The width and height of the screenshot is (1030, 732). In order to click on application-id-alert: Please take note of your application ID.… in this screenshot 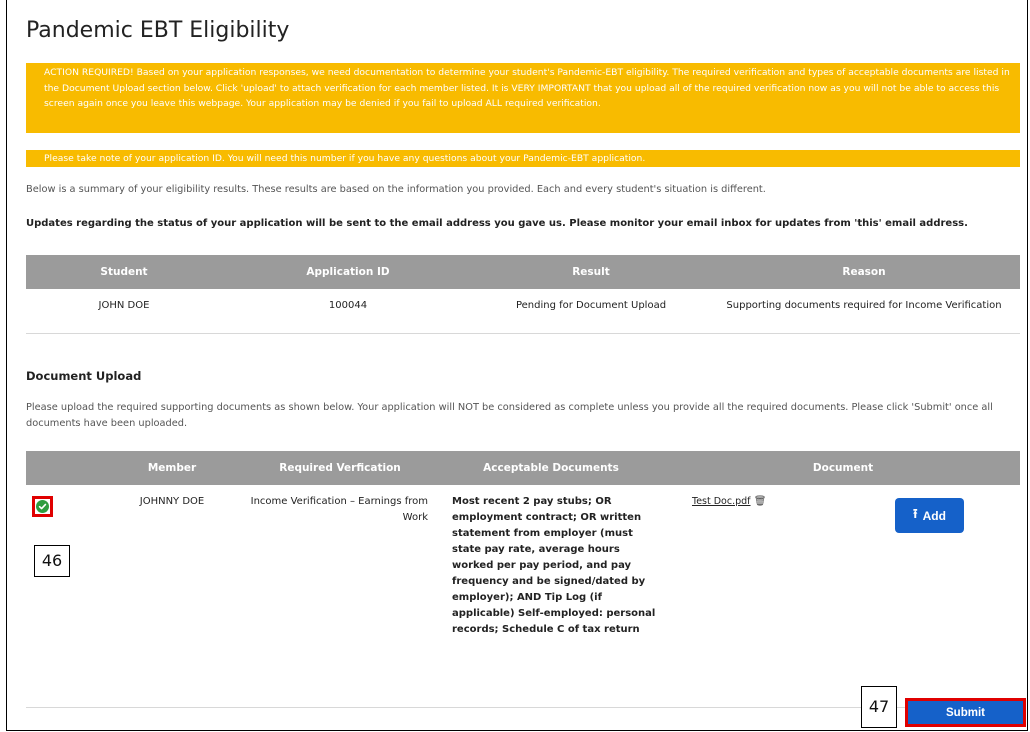, I will do `click(523, 158)`.